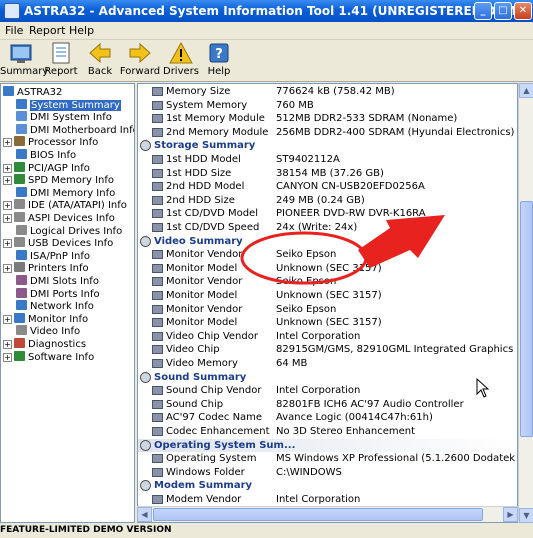 This screenshot has height=538, width=533. I want to click on detail-name: Video Memory, so click(202, 363).